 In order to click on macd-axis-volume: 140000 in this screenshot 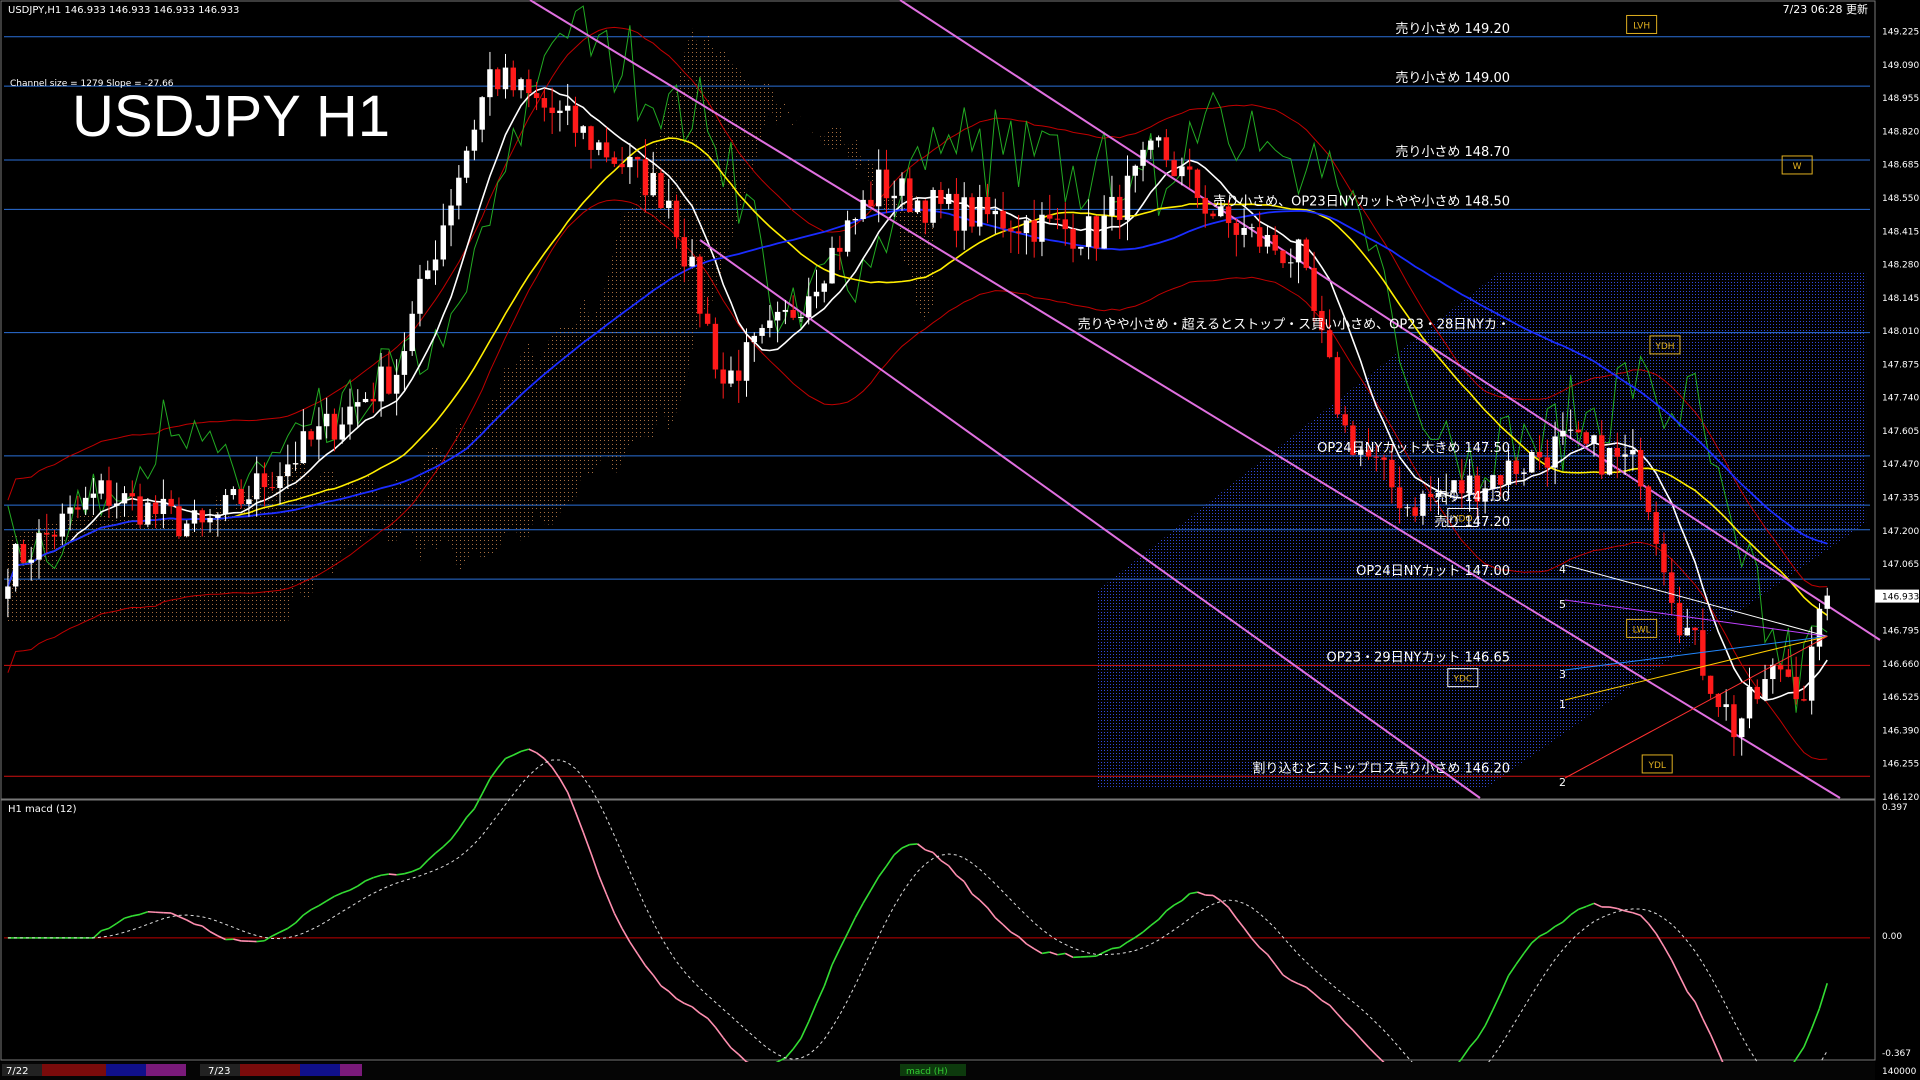, I will do `click(1899, 1072)`.